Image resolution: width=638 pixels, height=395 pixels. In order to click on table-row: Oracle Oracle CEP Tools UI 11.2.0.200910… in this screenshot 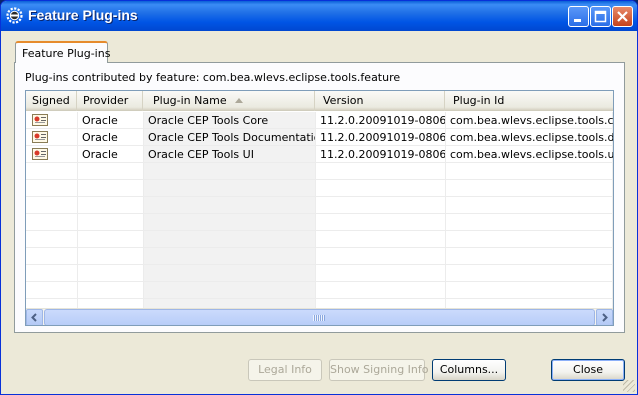, I will do `click(319, 154)`.